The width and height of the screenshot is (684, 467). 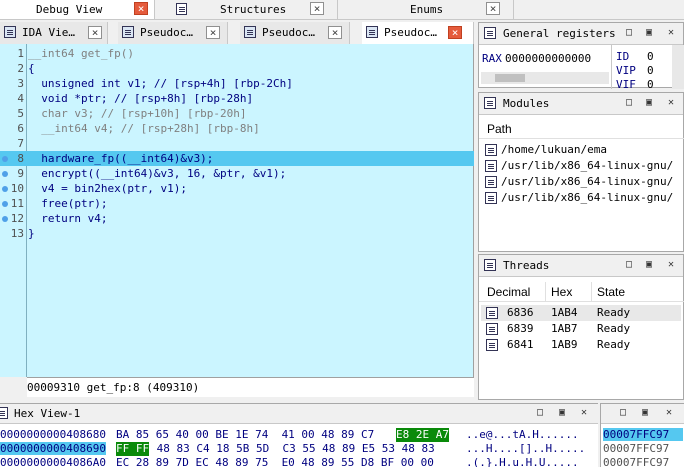 What do you see at coordinates (54, 33) in the screenshot?
I see `tab-ida-view: IDA Vie… ×` at bounding box center [54, 33].